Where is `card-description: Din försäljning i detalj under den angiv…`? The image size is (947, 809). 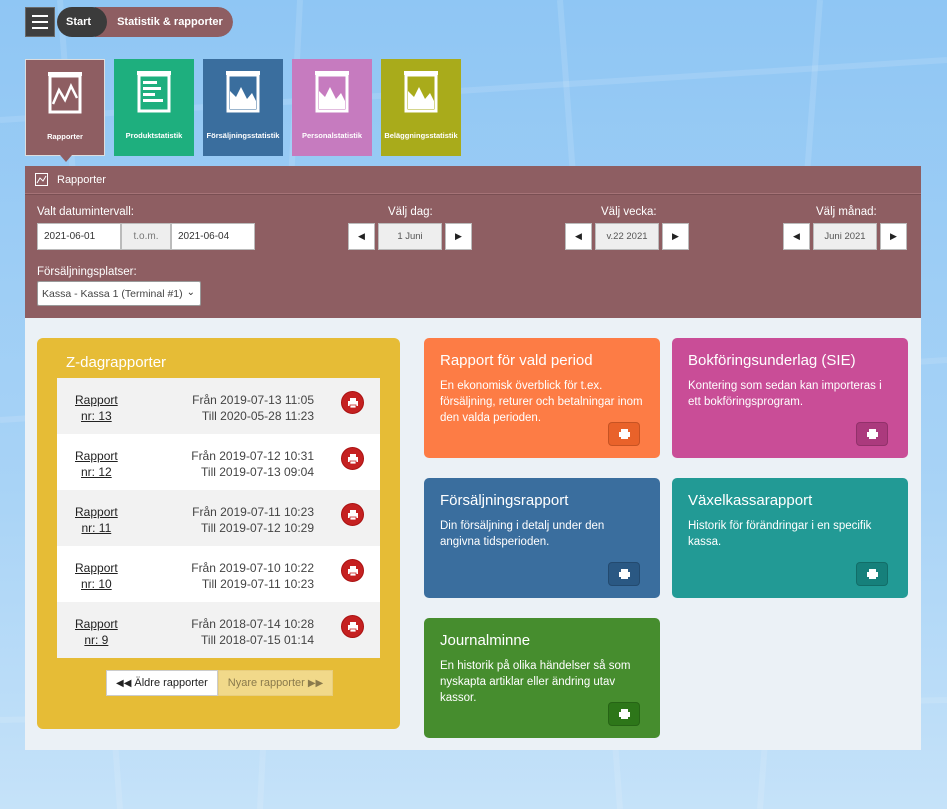 card-description: Din försäljning i detalj under den angiv… is located at coordinates (522, 534).